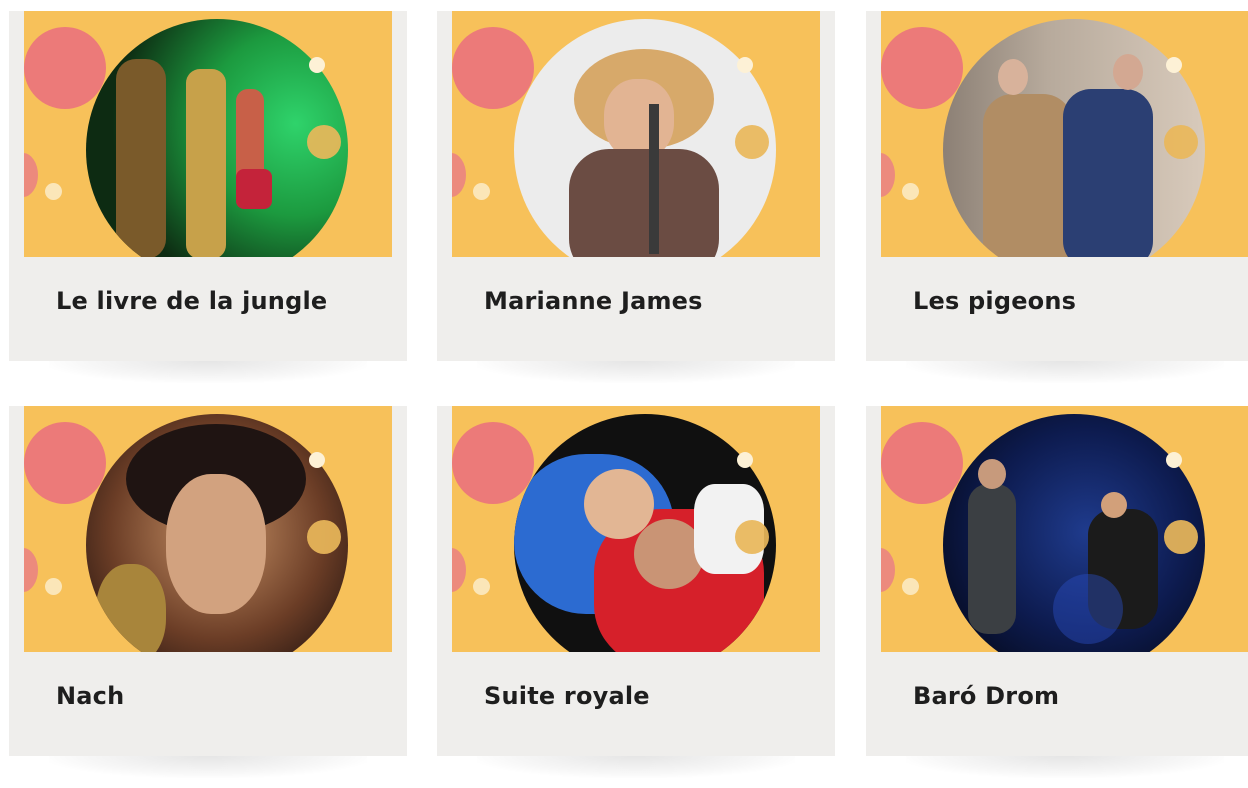  Describe the element at coordinates (986, 696) in the screenshot. I see `show-title: Baró Drom` at that location.